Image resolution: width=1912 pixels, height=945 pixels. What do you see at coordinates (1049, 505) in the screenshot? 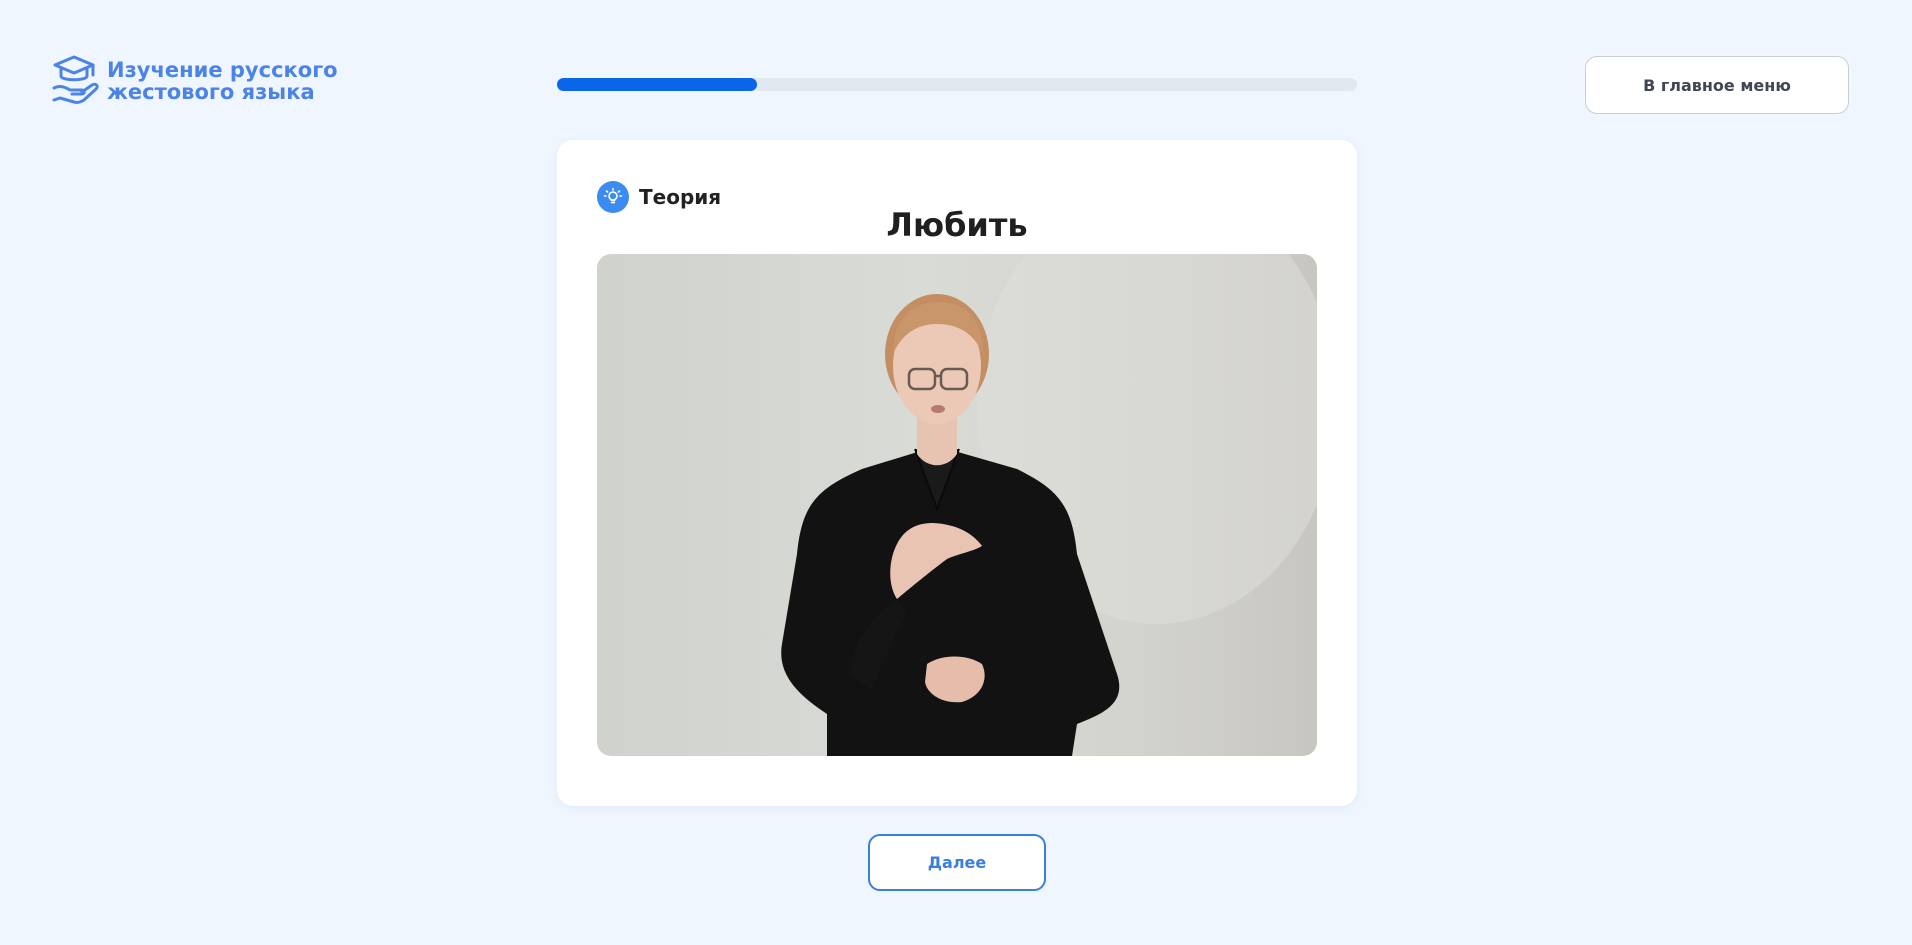
I see `signer-figure` at bounding box center [1049, 505].